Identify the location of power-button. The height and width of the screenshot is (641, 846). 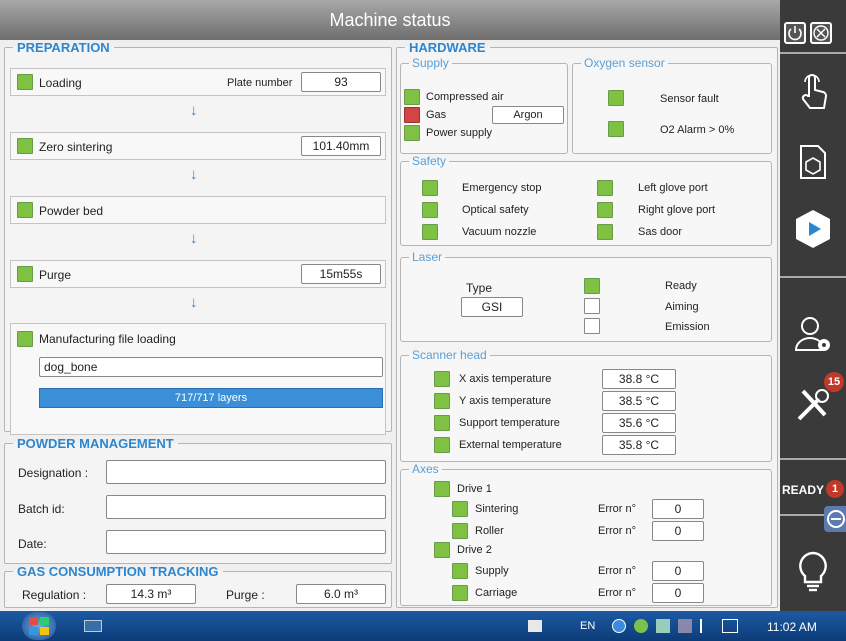
(795, 33).